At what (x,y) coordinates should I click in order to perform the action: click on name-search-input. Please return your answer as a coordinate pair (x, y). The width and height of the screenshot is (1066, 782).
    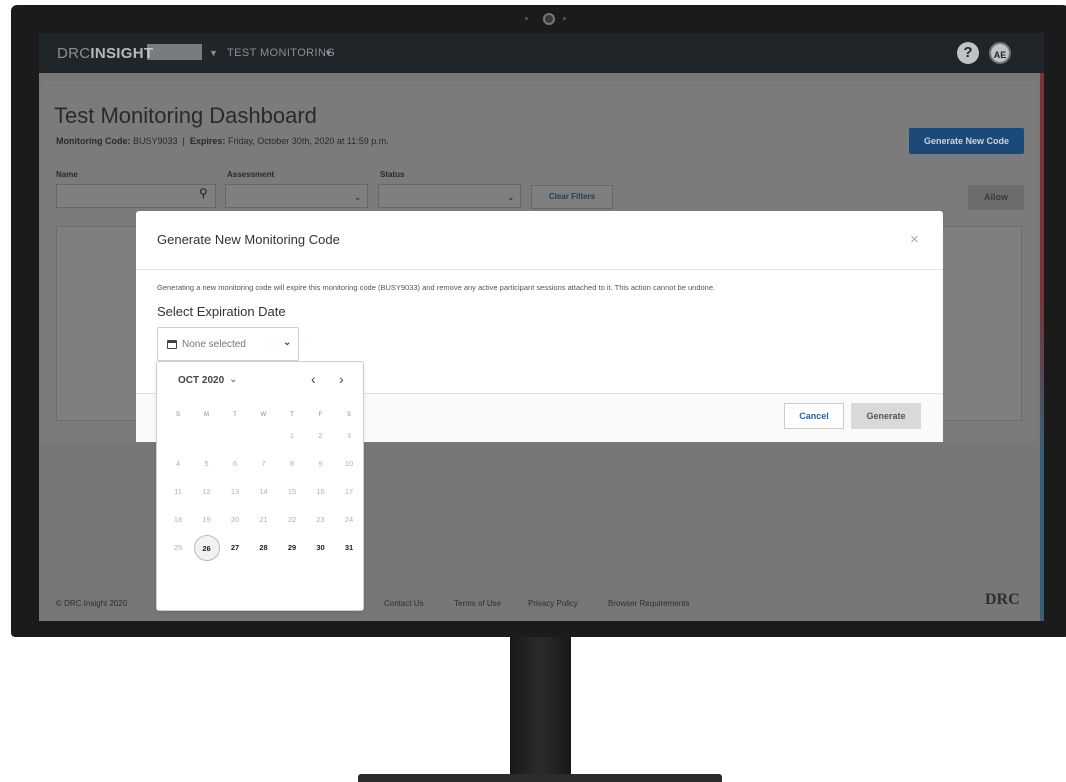
    Looking at the image, I should click on (136, 196).